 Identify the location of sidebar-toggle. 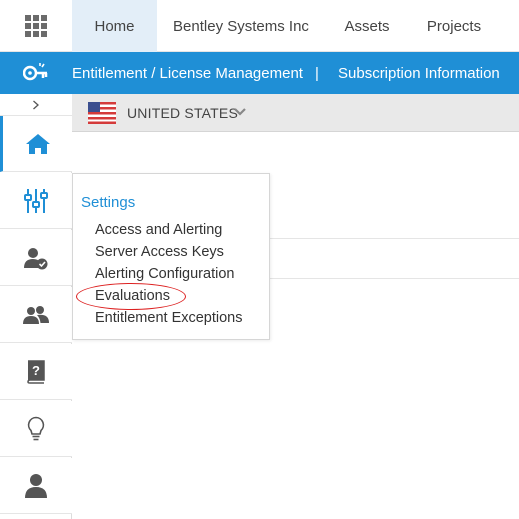
(36, 105).